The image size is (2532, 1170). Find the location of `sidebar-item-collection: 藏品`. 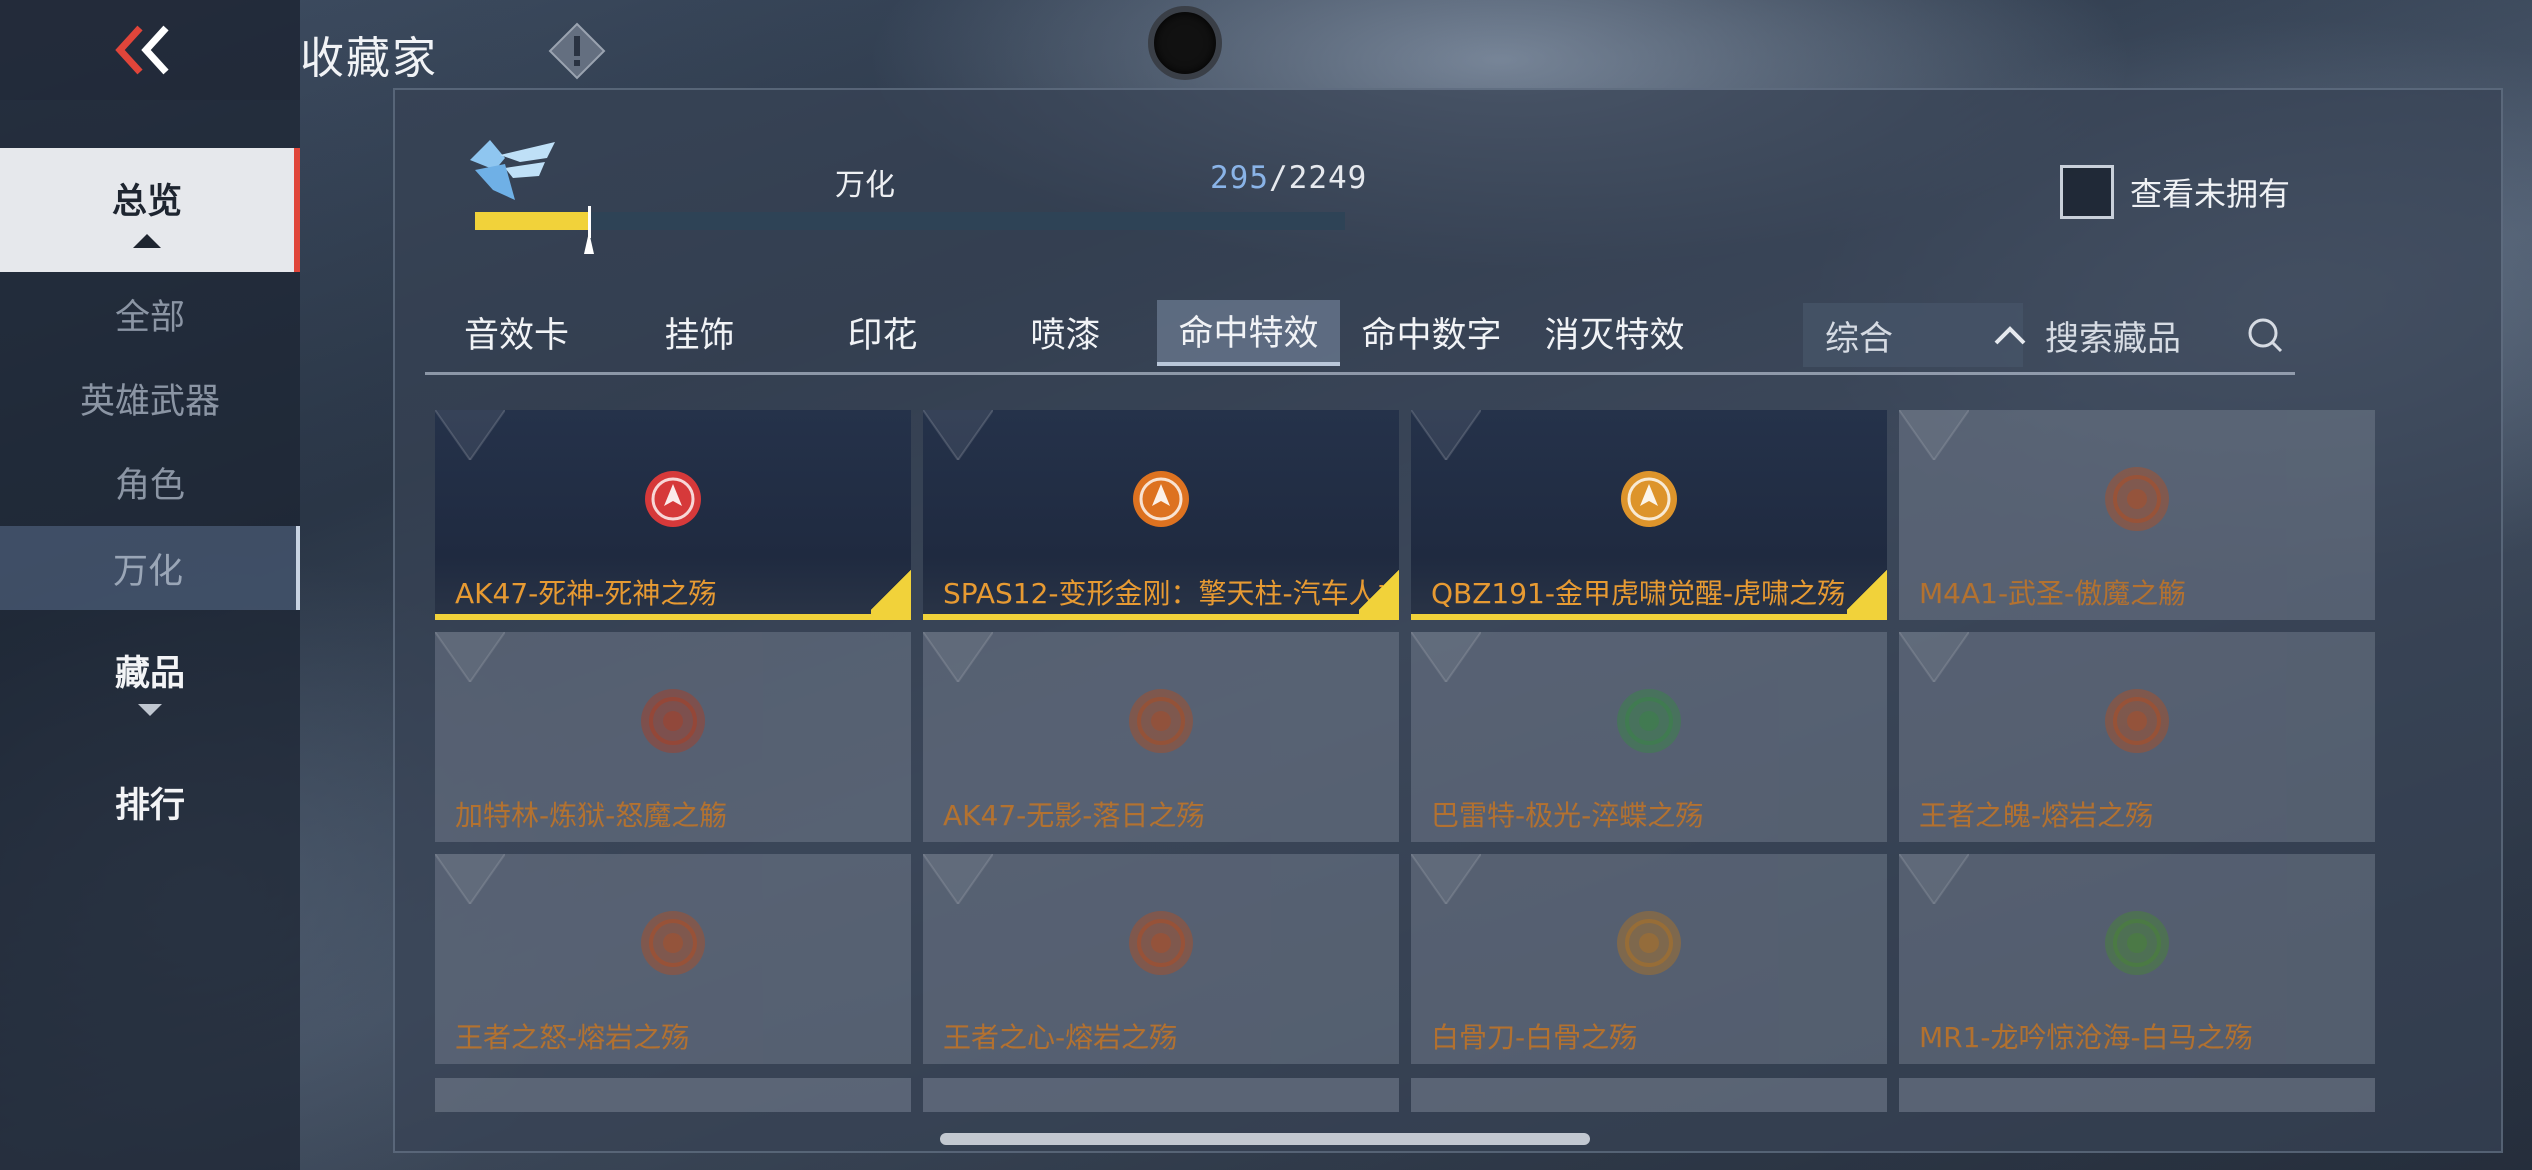

sidebar-item-collection: 藏品 is located at coordinates (150, 680).